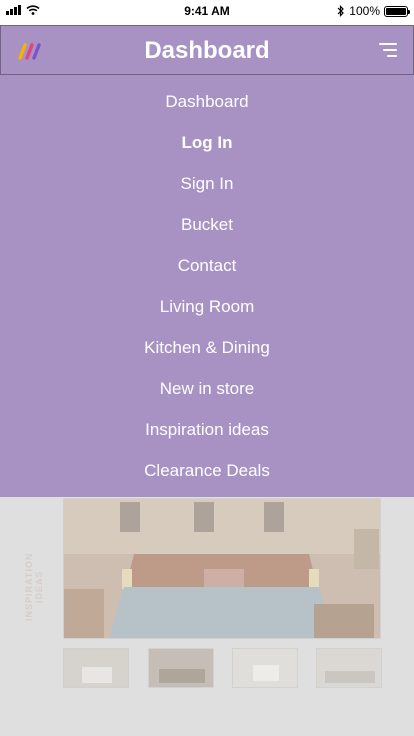 The image size is (414, 736). What do you see at coordinates (207, 389) in the screenshot?
I see `menu-item-new-in-store: New in store` at bounding box center [207, 389].